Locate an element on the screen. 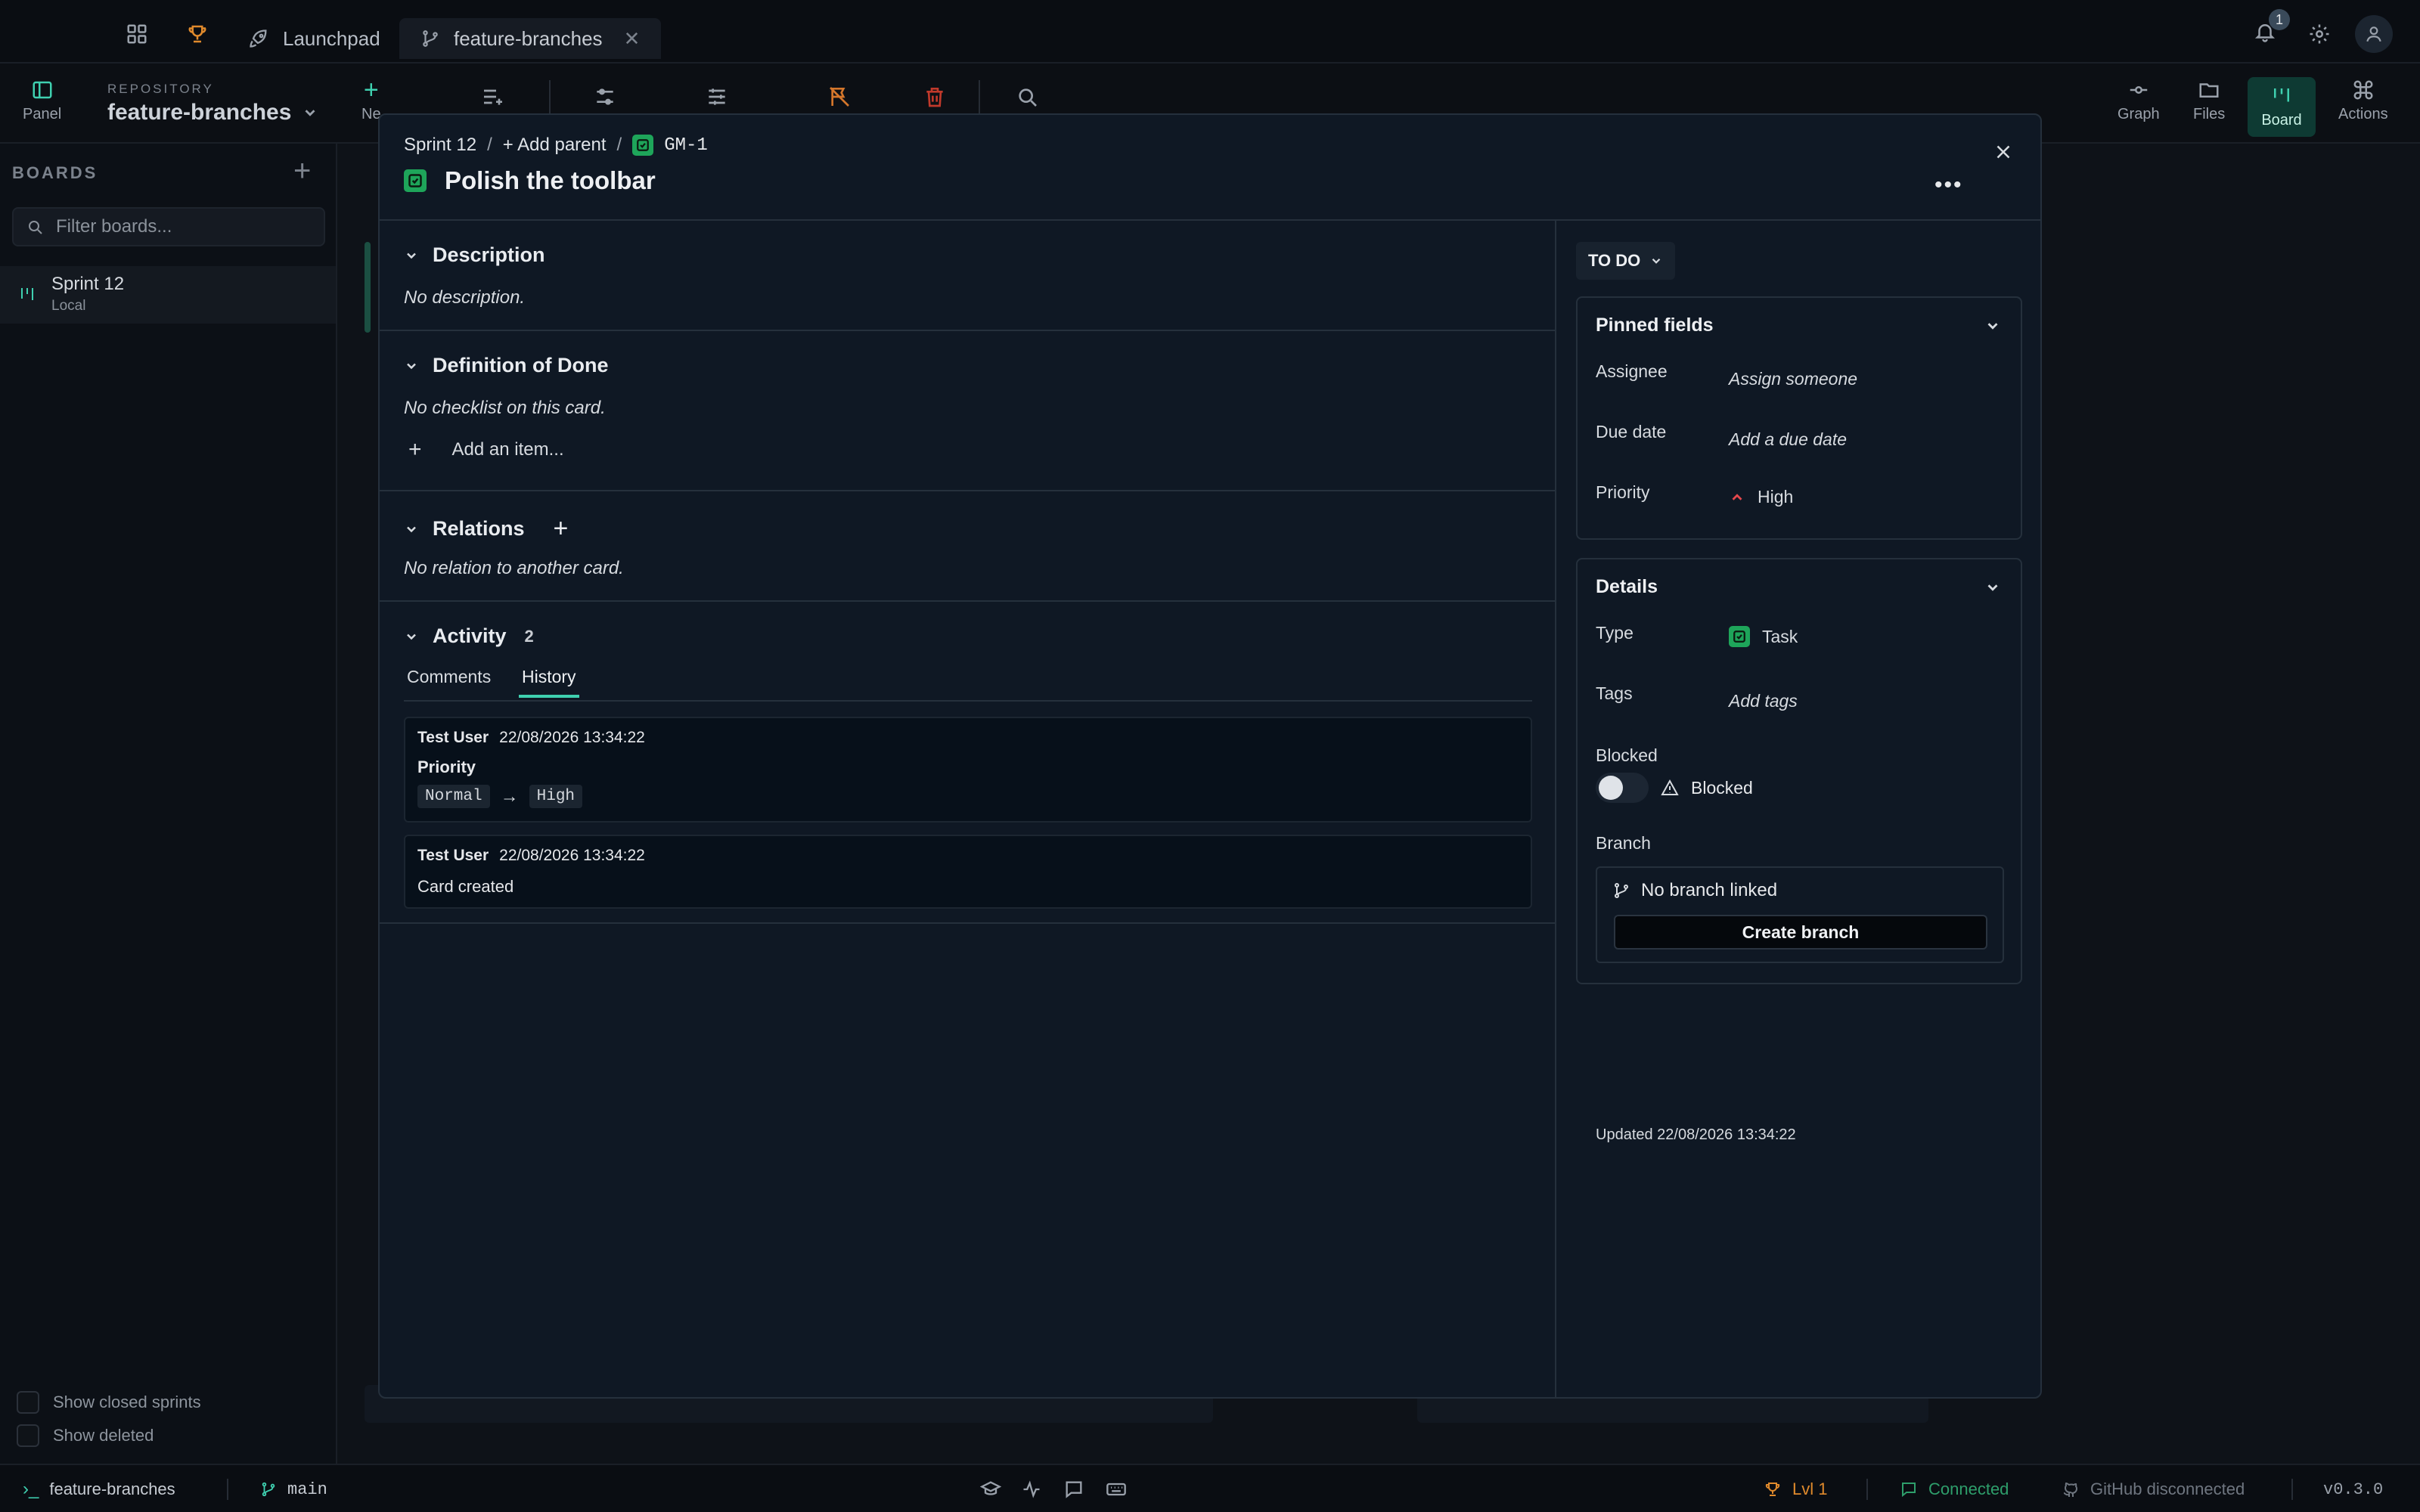 The height and width of the screenshot is (1512, 2420). actions-button: Actions is located at coordinates (2363, 101).